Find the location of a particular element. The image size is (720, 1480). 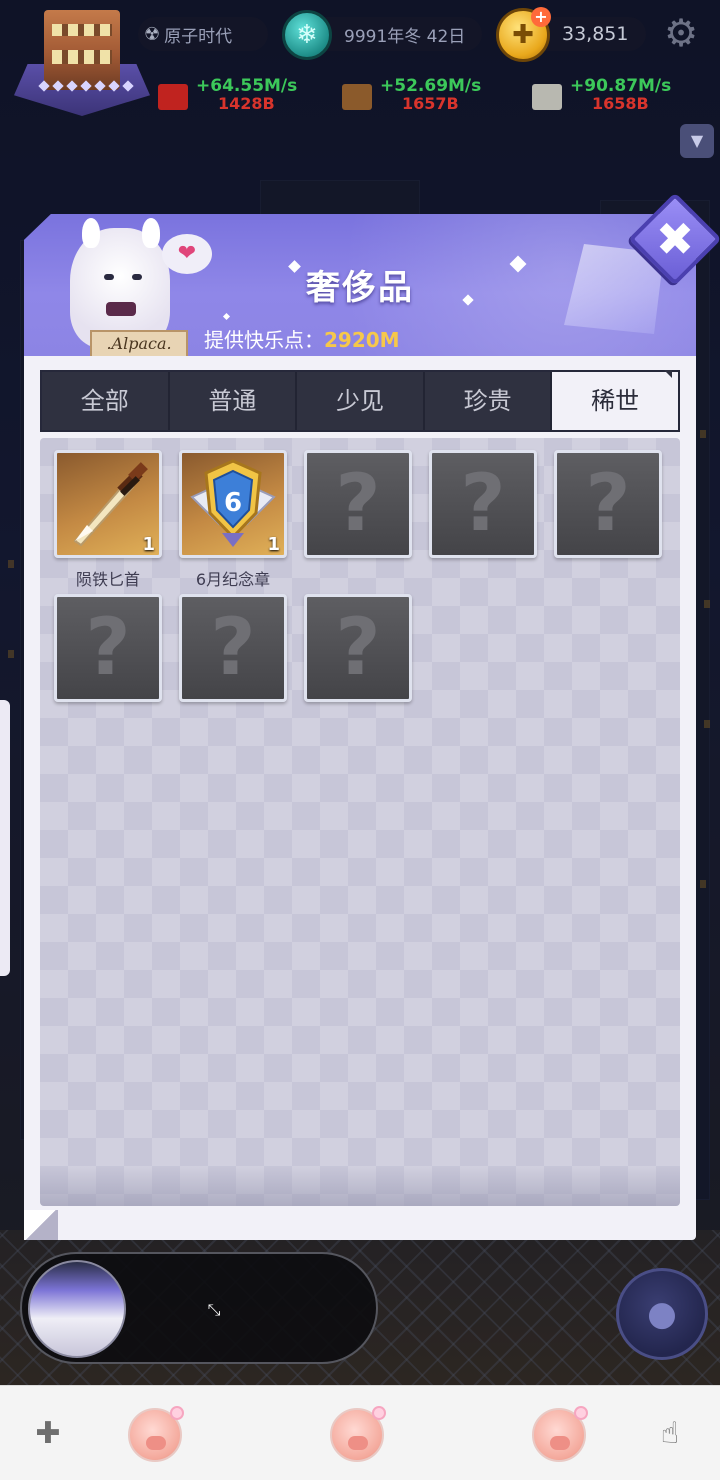

city-building-avatar is located at coordinates (82, 61).